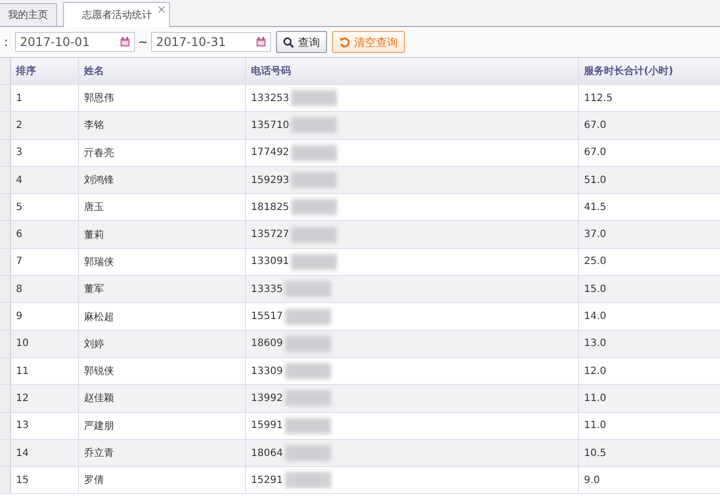 The image size is (720, 501). What do you see at coordinates (302, 42) in the screenshot?
I see `search-button: 查询` at bounding box center [302, 42].